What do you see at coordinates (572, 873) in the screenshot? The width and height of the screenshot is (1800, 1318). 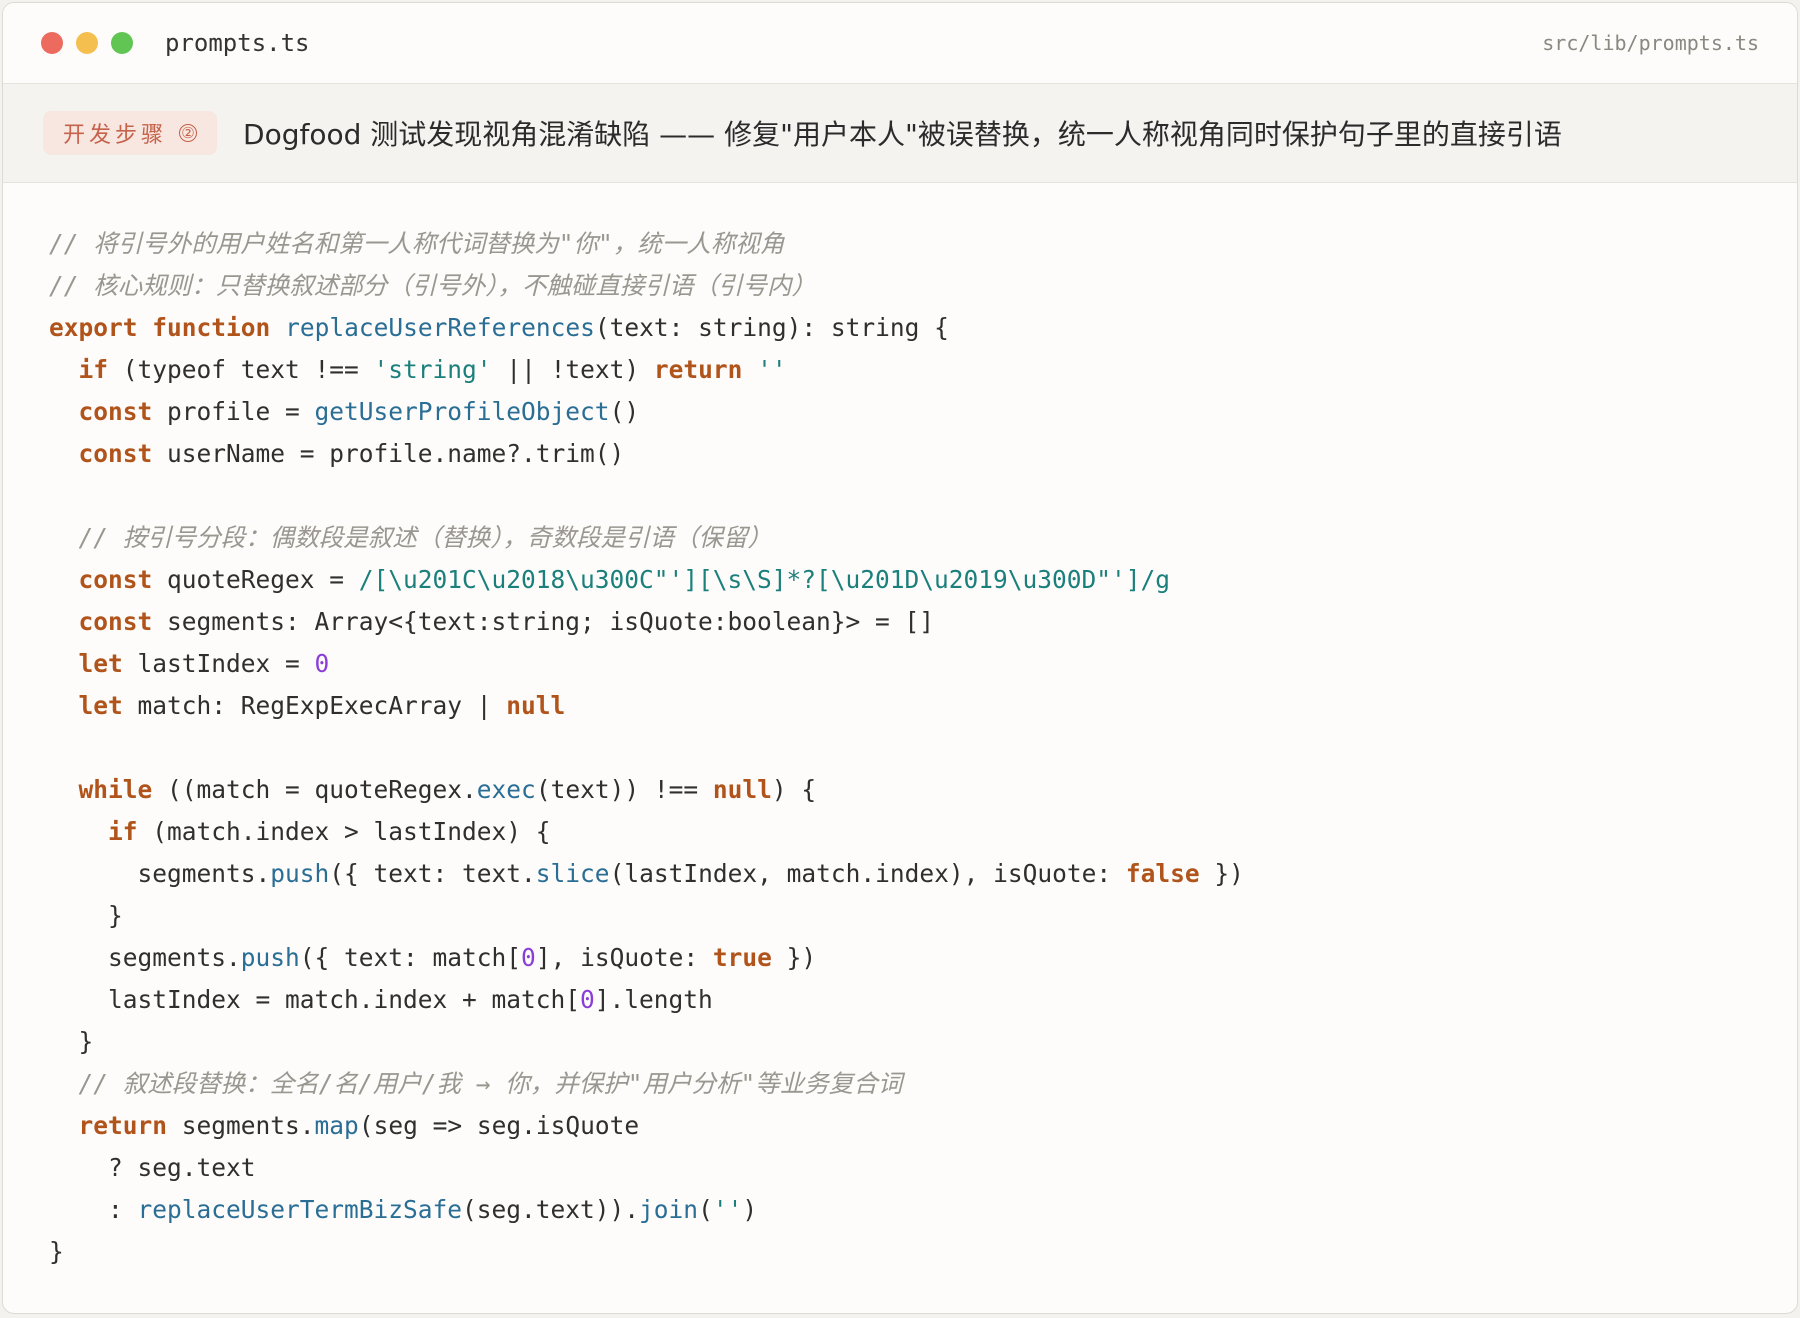 I see `code-token: slice` at bounding box center [572, 873].